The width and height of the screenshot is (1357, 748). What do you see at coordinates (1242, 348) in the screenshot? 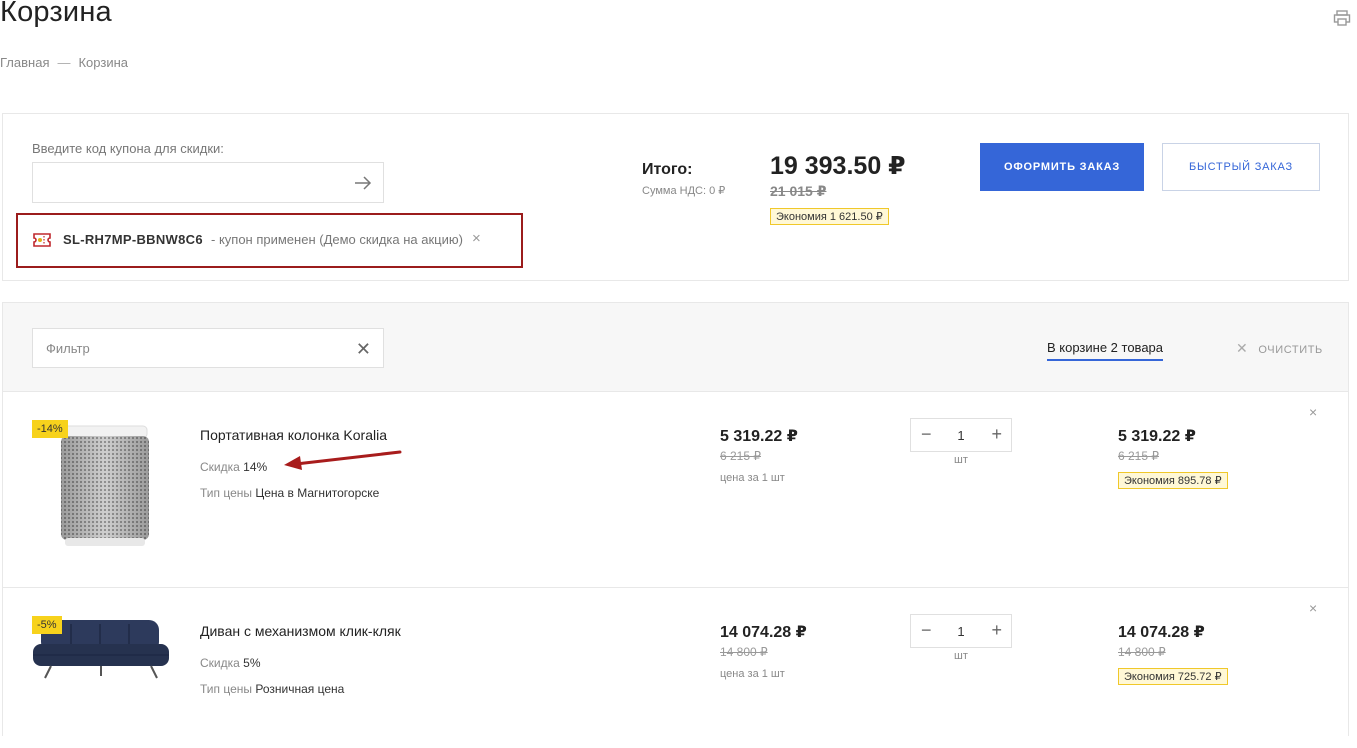
I see `close-icon: ✕` at bounding box center [1242, 348].